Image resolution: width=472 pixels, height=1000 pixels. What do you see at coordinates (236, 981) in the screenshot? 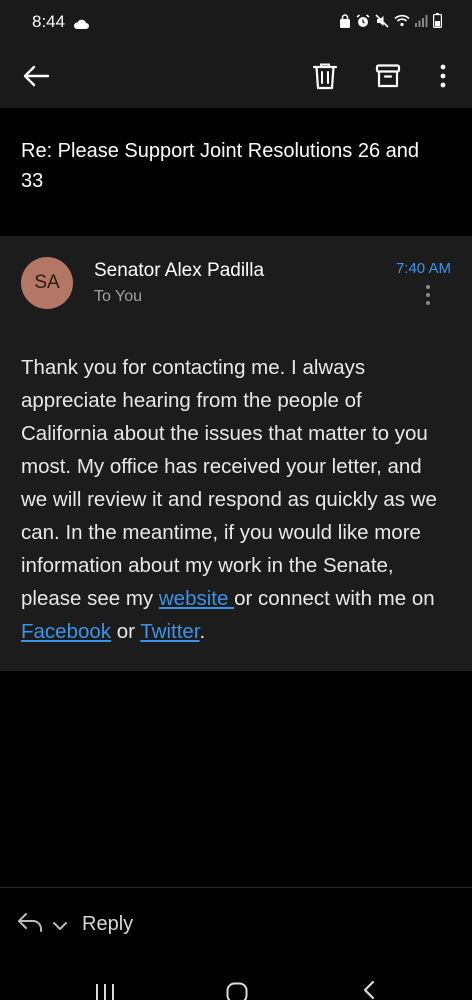
I see `system-nav-bar` at bounding box center [236, 981].